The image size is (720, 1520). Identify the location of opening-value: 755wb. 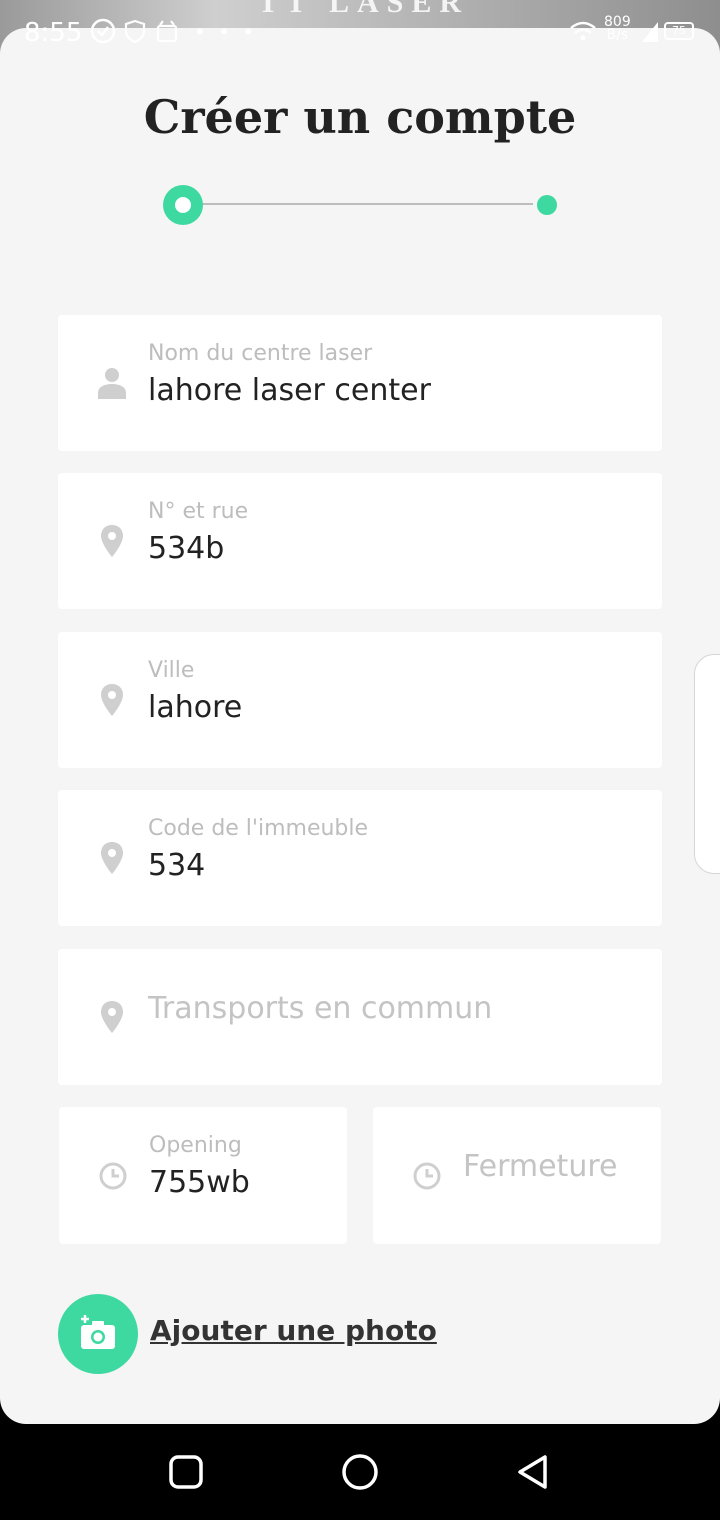
(199, 1182).